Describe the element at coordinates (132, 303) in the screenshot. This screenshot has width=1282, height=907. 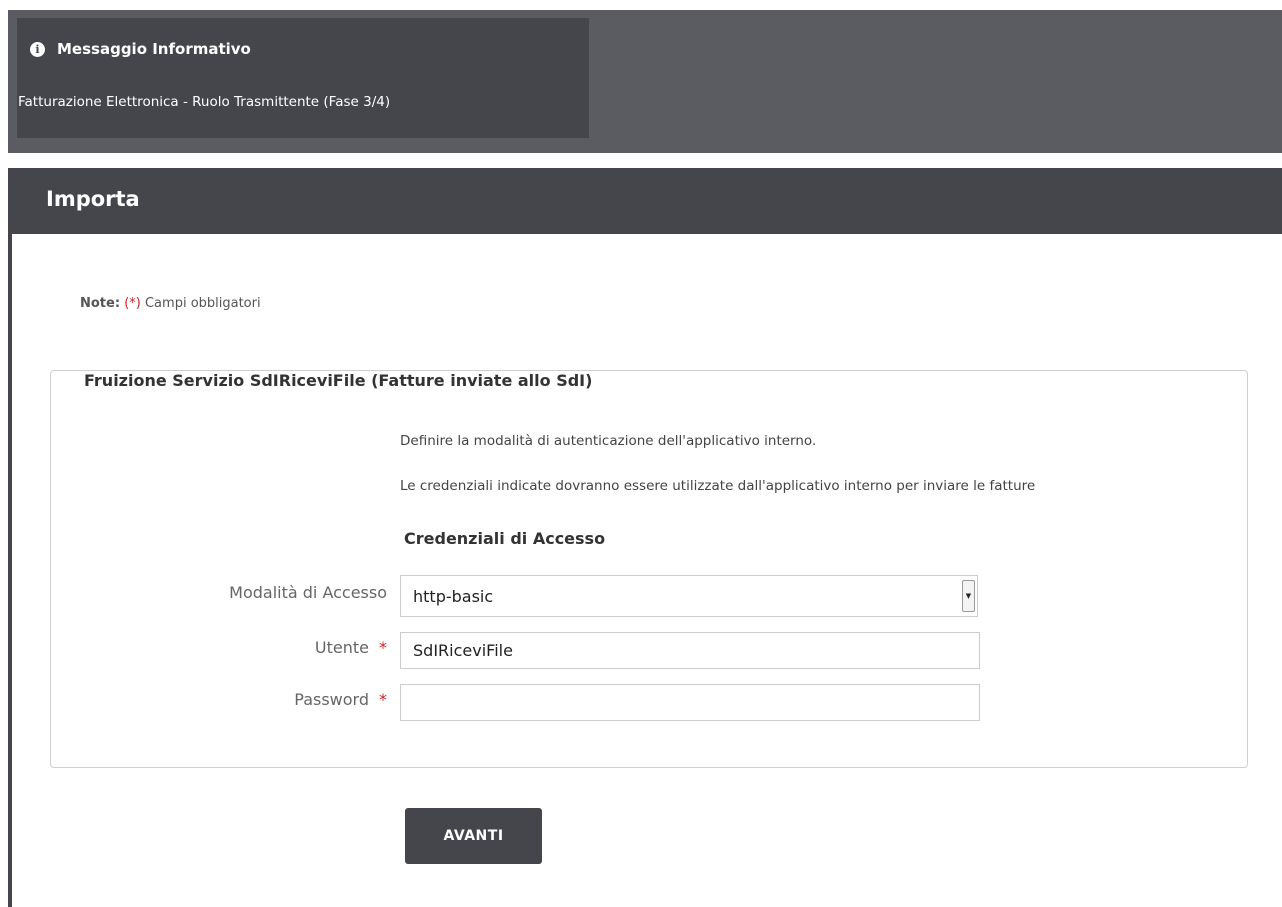
I see `required-marker: (*)` at that location.